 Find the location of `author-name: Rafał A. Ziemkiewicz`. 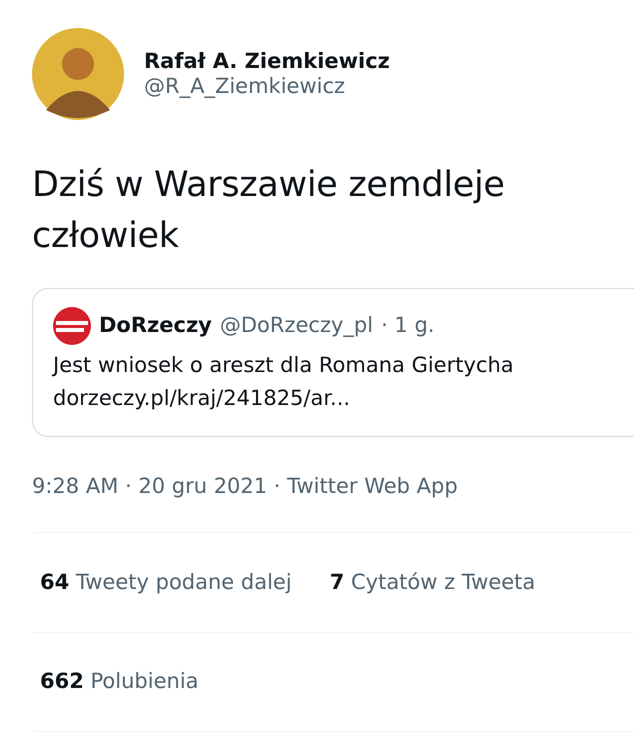

author-name: Rafał A. Ziemkiewicz is located at coordinates (267, 61).